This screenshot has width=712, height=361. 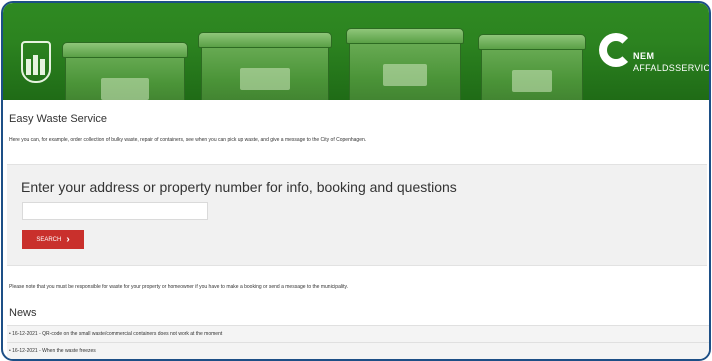 What do you see at coordinates (644, 56) in the screenshot?
I see `logo-line1: NEM` at bounding box center [644, 56].